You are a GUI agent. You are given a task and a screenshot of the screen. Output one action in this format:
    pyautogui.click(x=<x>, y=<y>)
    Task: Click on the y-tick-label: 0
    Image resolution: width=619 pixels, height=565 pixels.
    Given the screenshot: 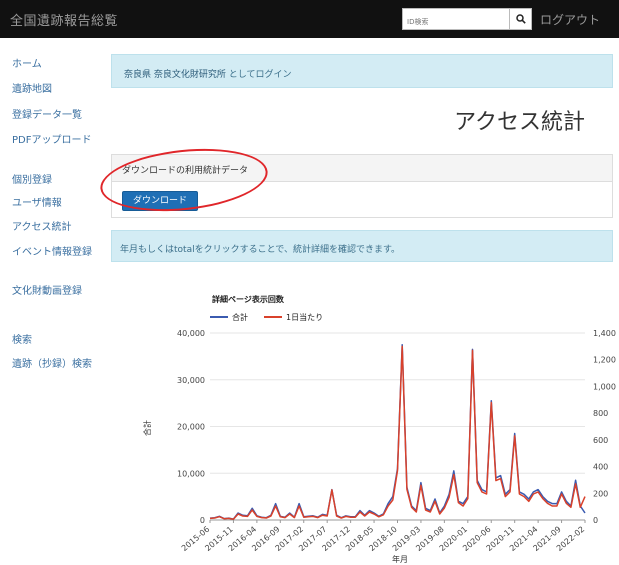 What is the action you would take?
    pyautogui.click(x=202, y=520)
    